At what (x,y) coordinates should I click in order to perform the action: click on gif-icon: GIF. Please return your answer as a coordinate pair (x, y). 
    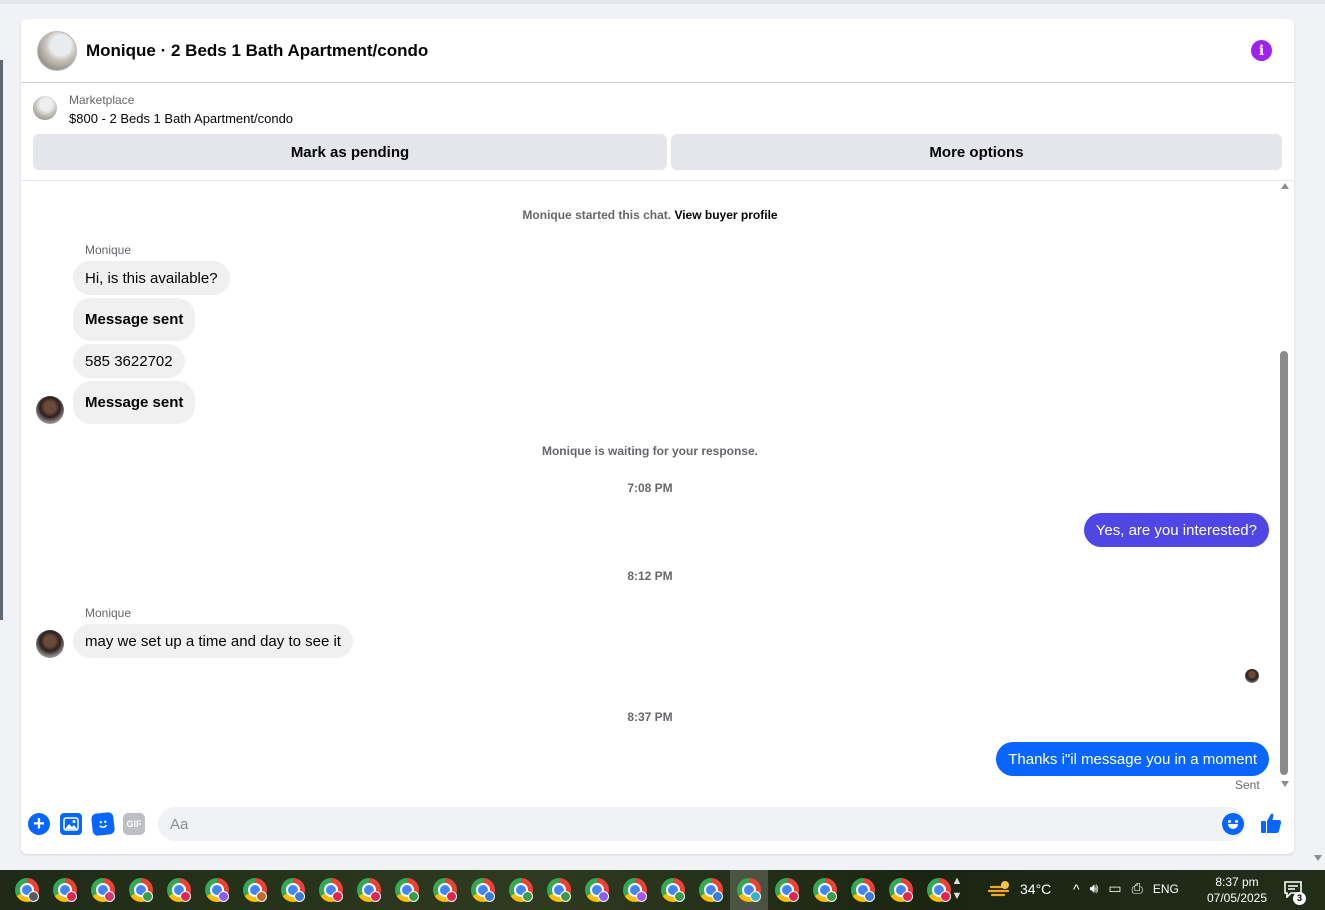
    Looking at the image, I should click on (134, 824).